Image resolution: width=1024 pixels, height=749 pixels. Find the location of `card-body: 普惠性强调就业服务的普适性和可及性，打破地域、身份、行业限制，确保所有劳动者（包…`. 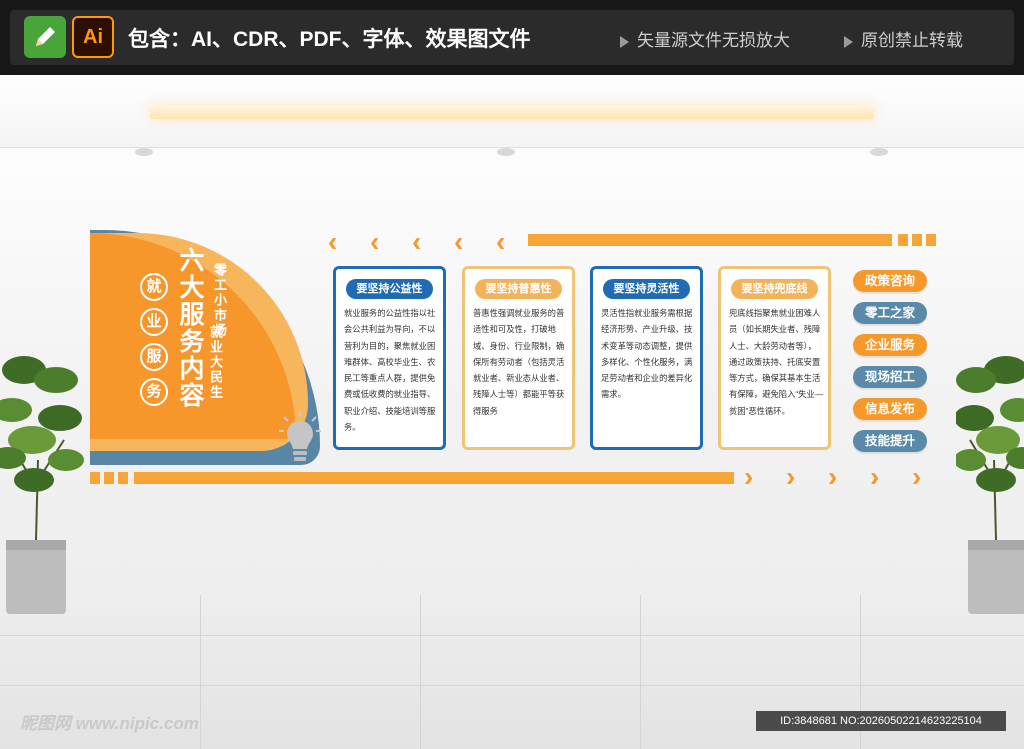

card-body: 普惠性强调就业服务的普适性和可及性，打破地域、身份、行业限制，确保所有劳动者（包… is located at coordinates (519, 362).